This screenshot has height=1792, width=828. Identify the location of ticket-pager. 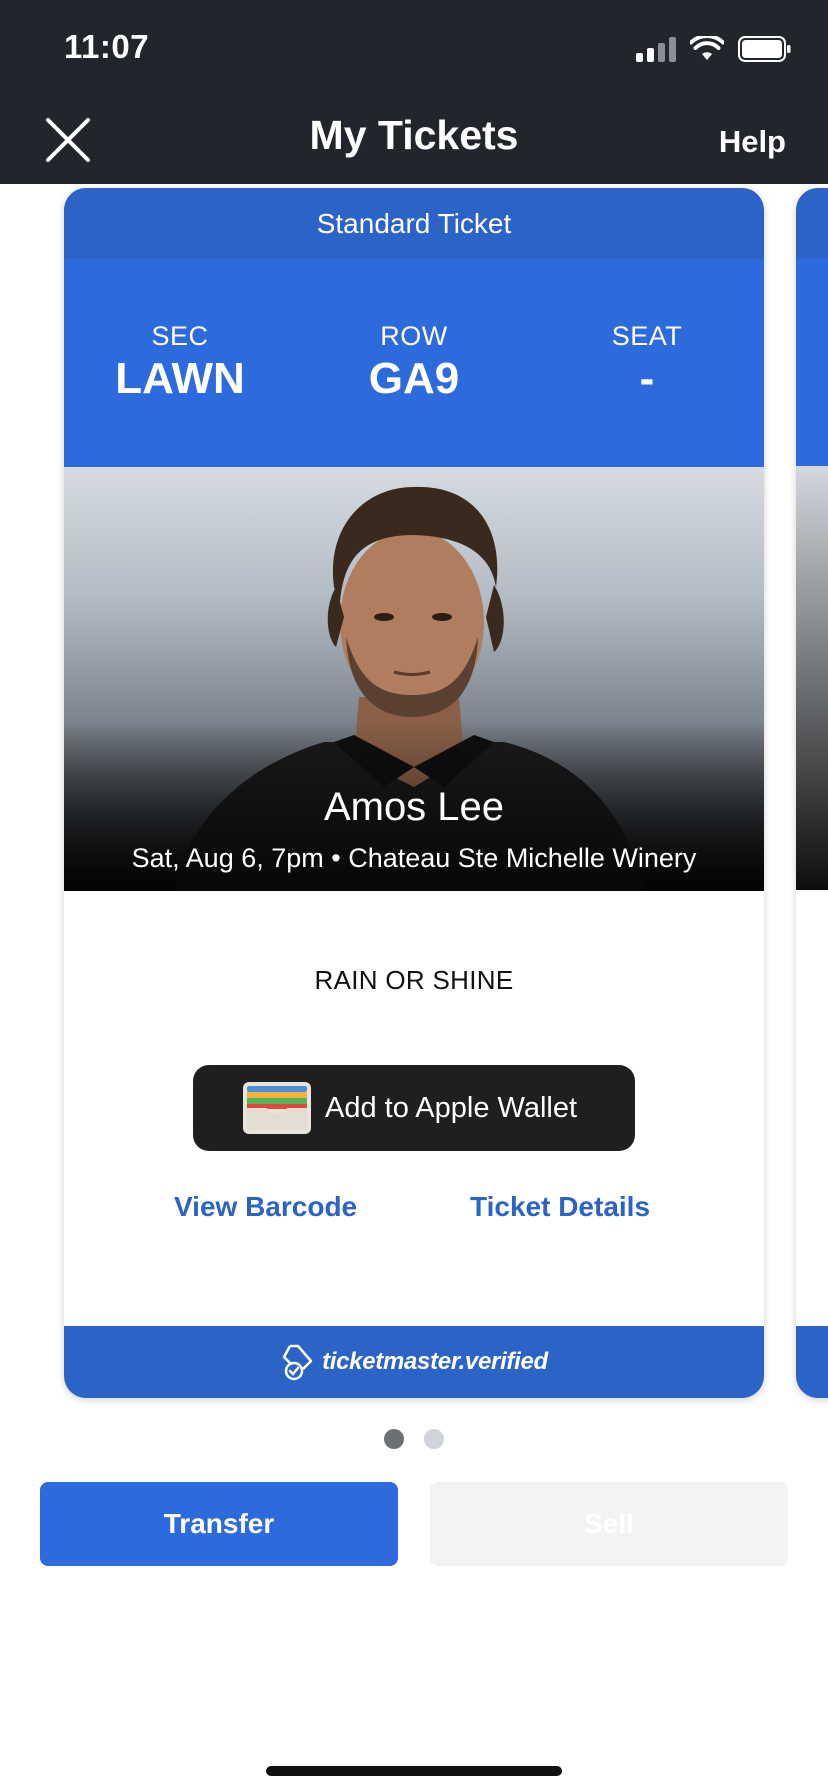
(414, 1439).